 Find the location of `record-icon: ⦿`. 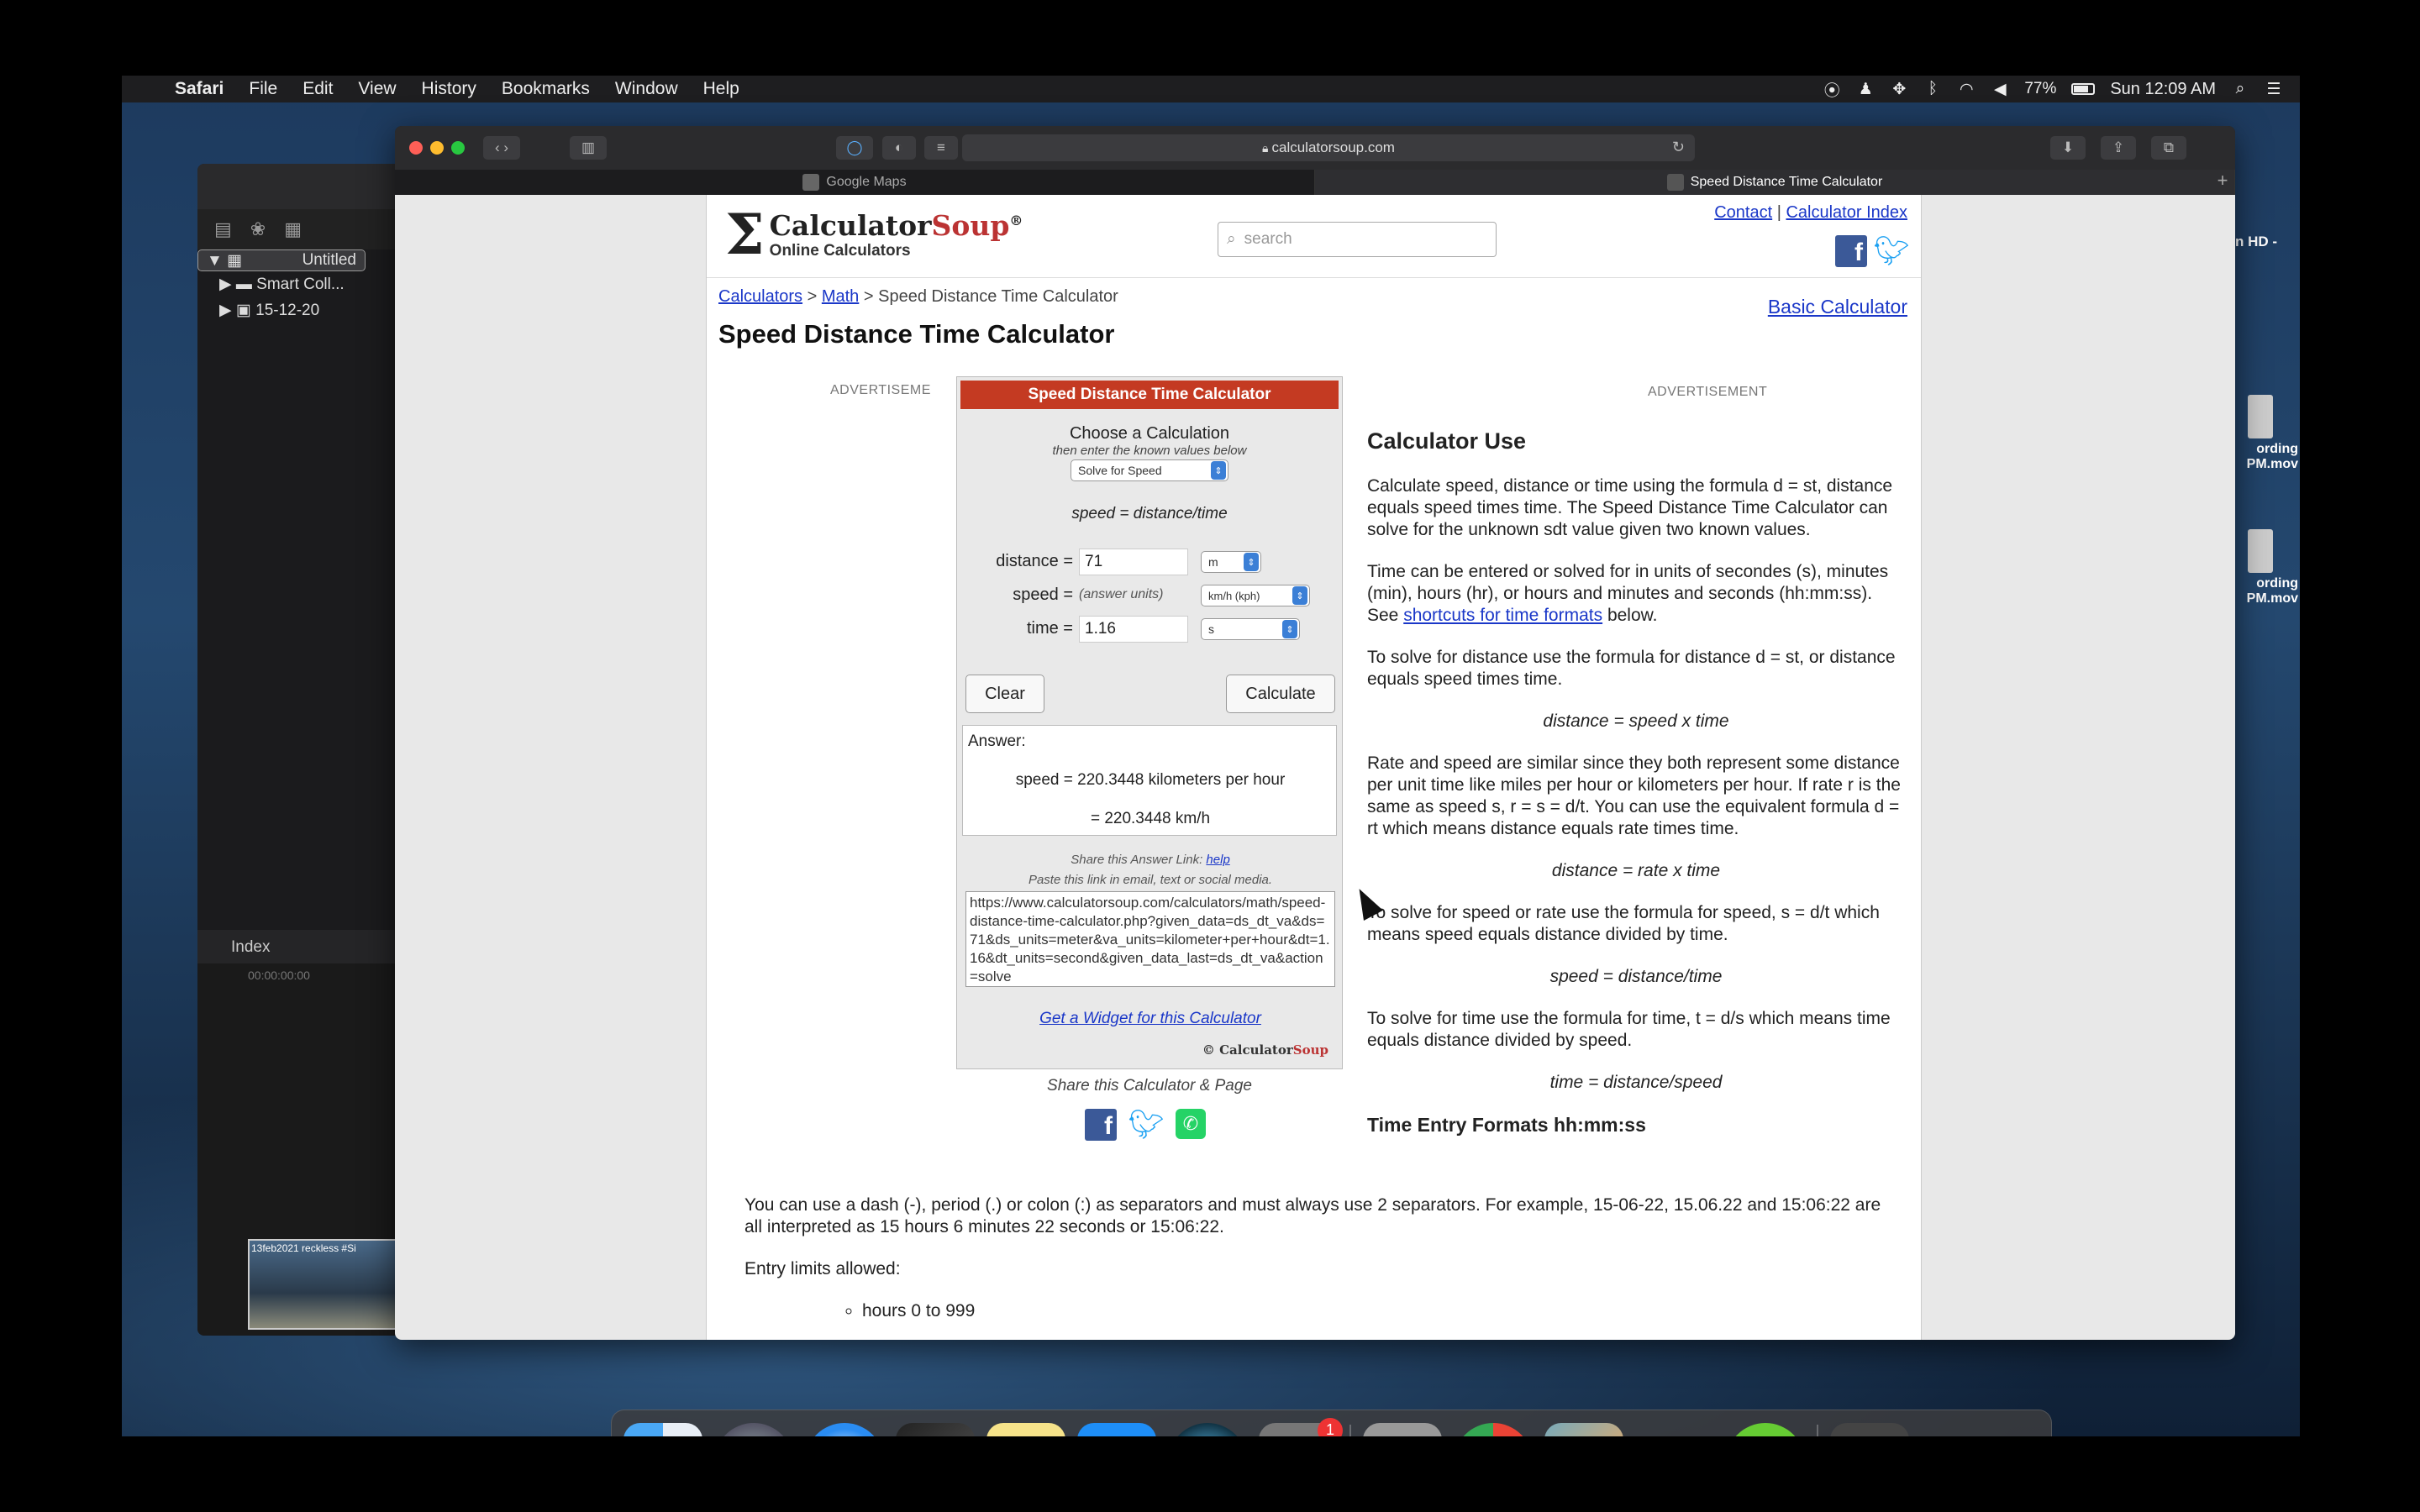

record-icon: ⦿ is located at coordinates (1832, 90).